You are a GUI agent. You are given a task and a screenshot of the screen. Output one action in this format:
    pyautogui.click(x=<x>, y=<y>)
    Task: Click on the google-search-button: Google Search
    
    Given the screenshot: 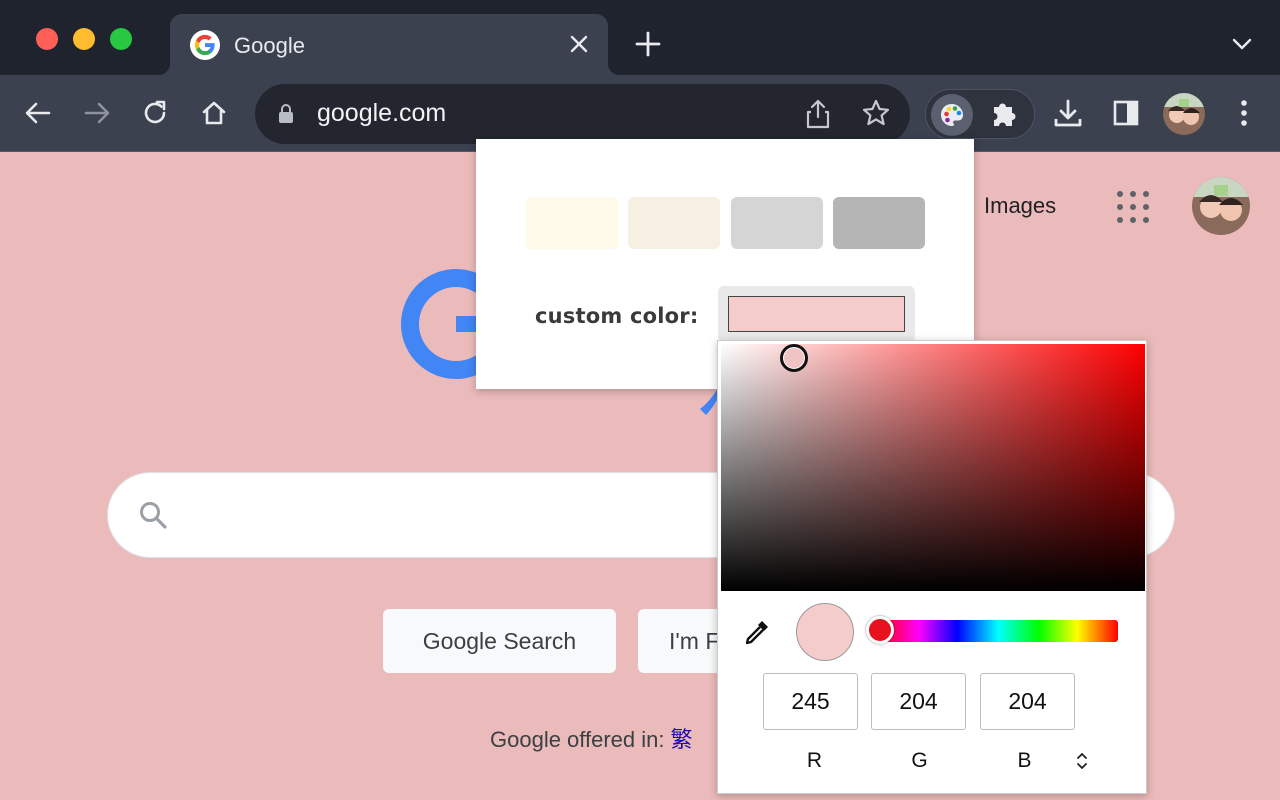 What is the action you would take?
    pyautogui.click(x=499, y=641)
    